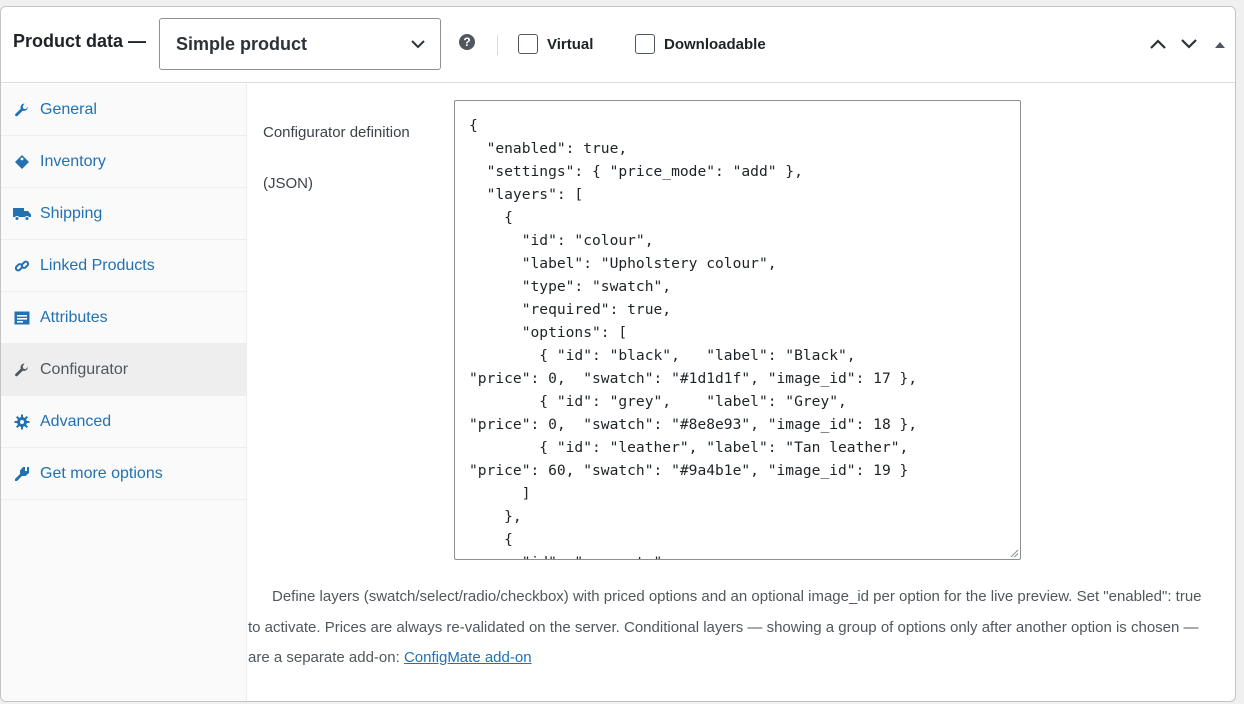 The image size is (1244, 704). What do you see at coordinates (97, 265) in the screenshot?
I see `tab-label: Linked Products` at bounding box center [97, 265].